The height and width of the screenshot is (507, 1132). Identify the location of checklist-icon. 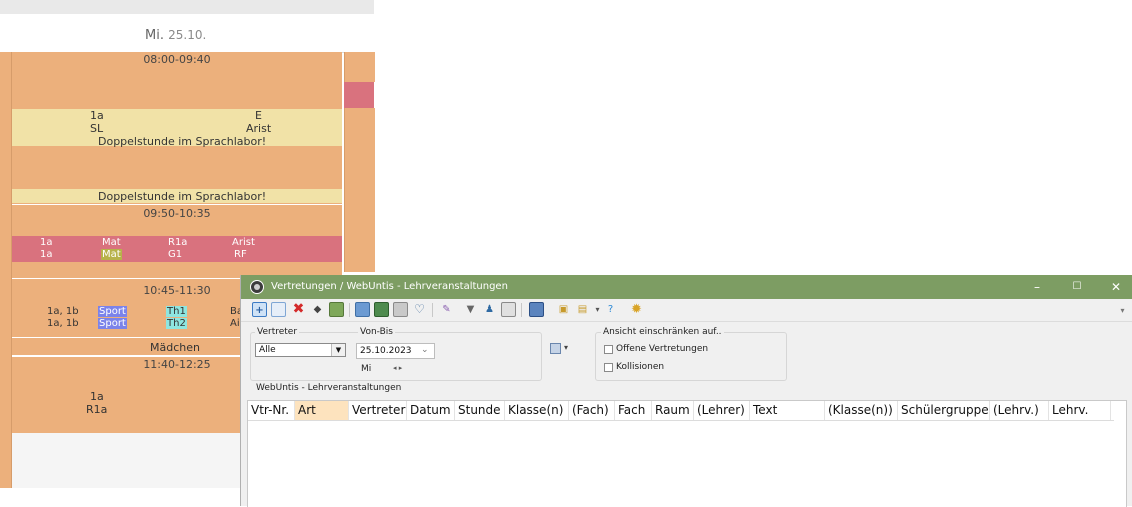
(536, 309).